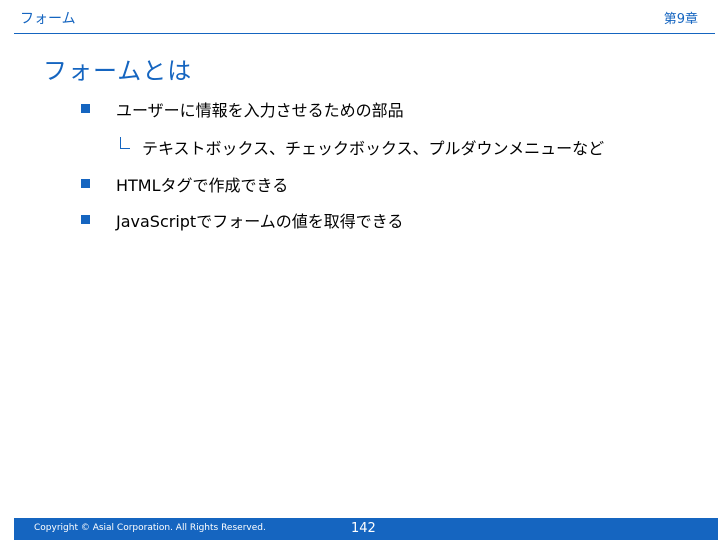 The height and width of the screenshot is (540, 720). What do you see at coordinates (202, 185) in the screenshot?
I see `bullet-text: HTMLタグで作成できる` at bounding box center [202, 185].